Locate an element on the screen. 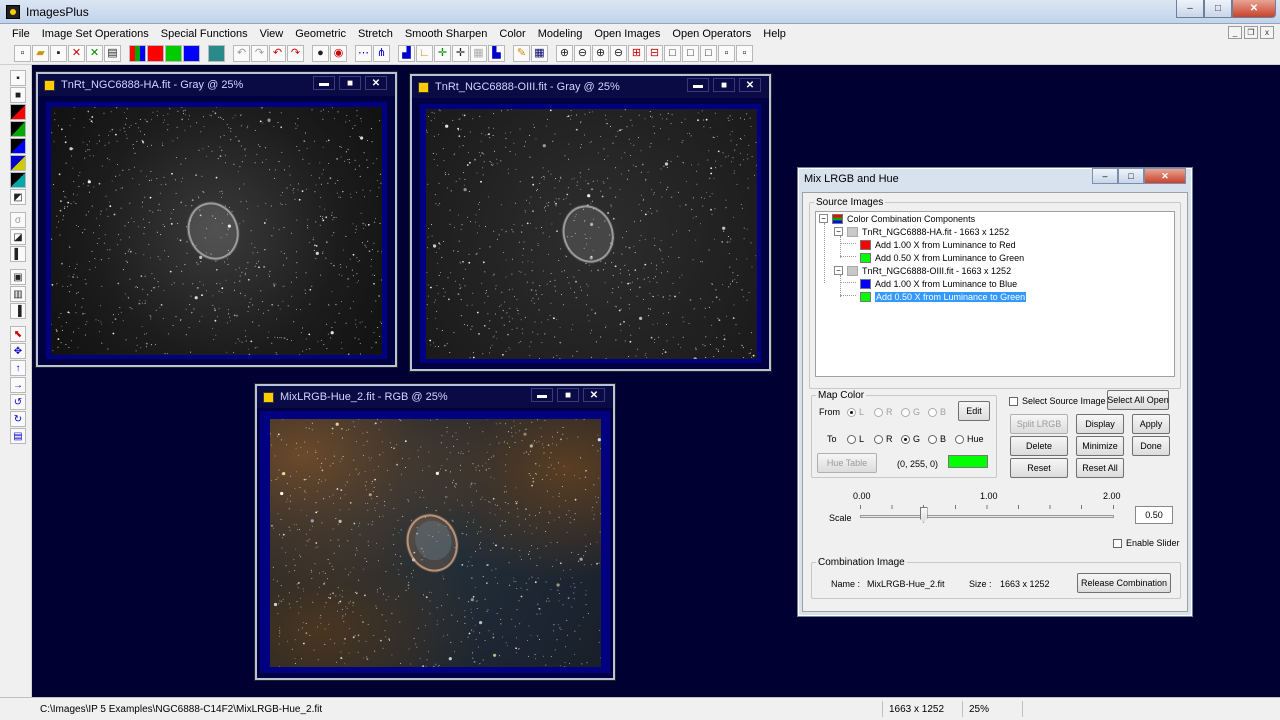 Image resolution: width=1280 pixels, height=720 pixels. chart-icon: ▙ is located at coordinates (496, 53).